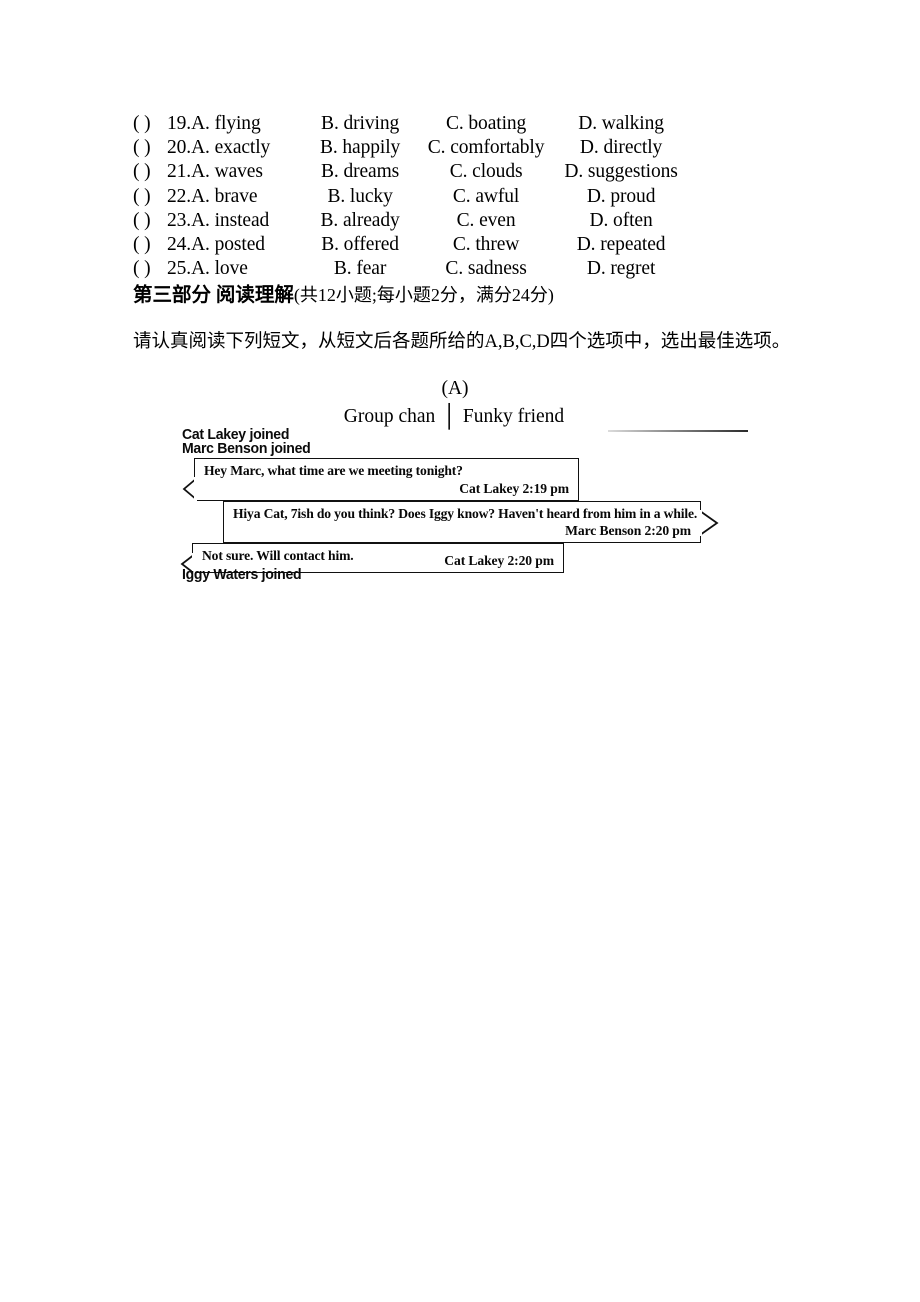 The image size is (920, 1302). Describe the element at coordinates (189, 489) in the screenshot. I see `bubble-tail-left-icon` at that location.